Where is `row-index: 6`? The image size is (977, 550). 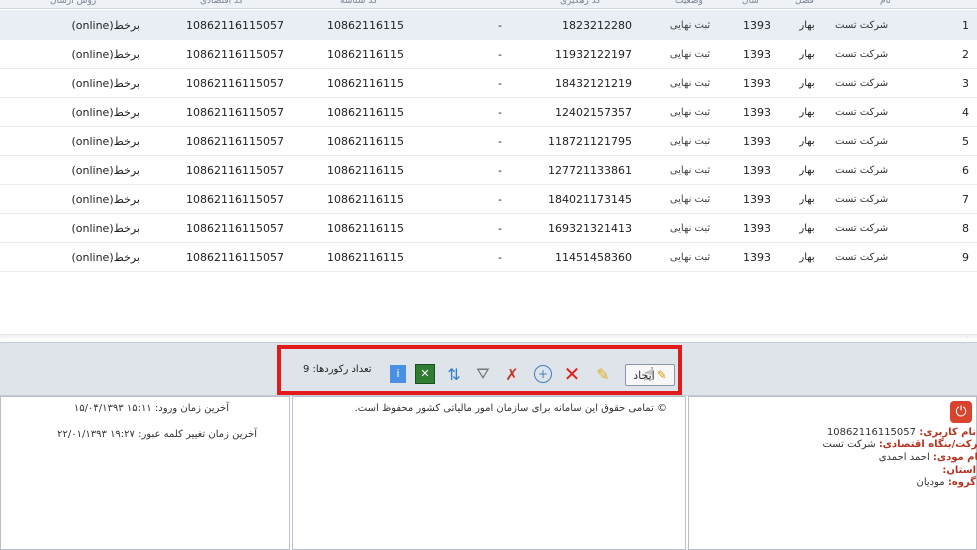 row-index: 6 is located at coordinates (965, 170).